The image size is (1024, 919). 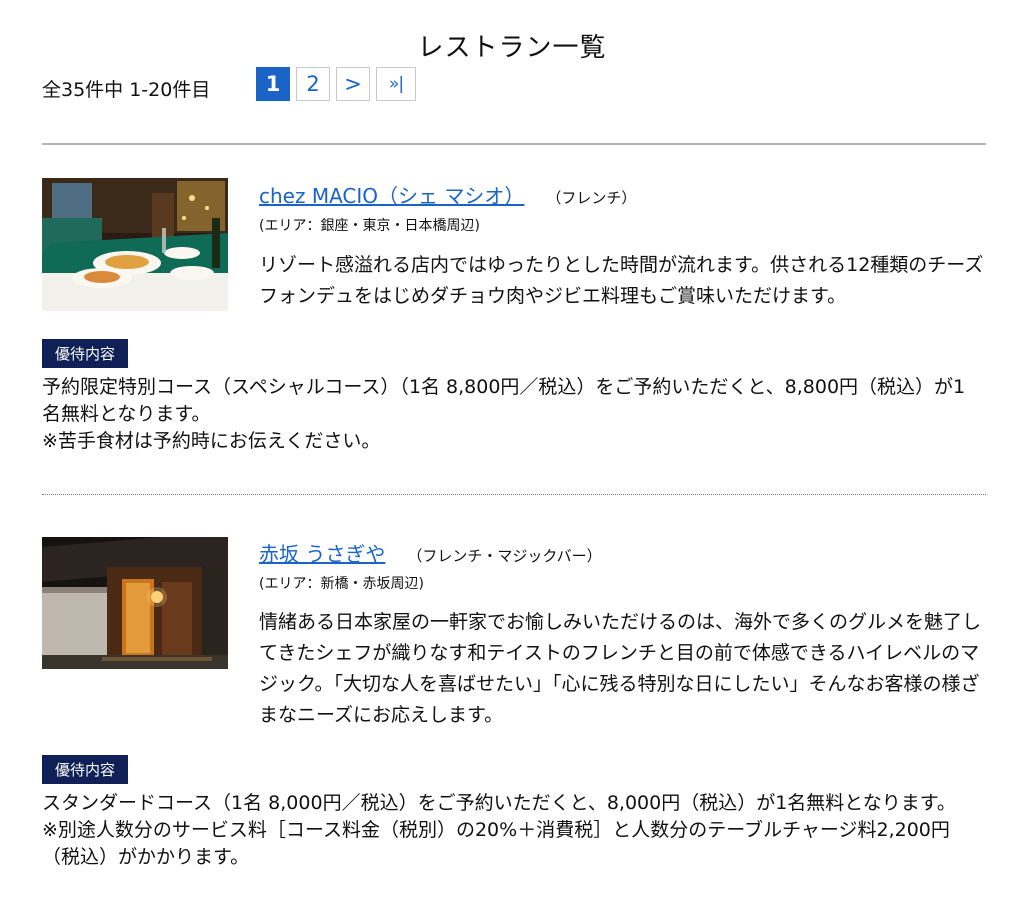 What do you see at coordinates (591, 198) in the screenshot?
I see `restaurant-genre: （フレンチ）` at bounding box center [591, 198].